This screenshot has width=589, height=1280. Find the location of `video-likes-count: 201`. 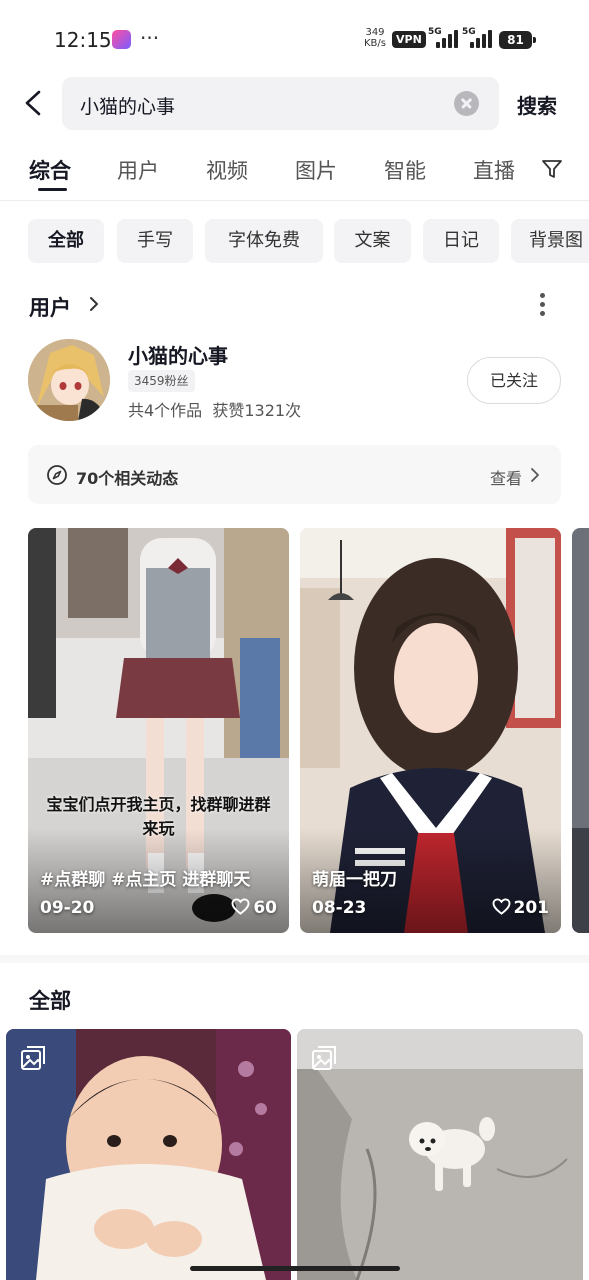

video-likes-count: 201 is located at coordinates (531, 908).